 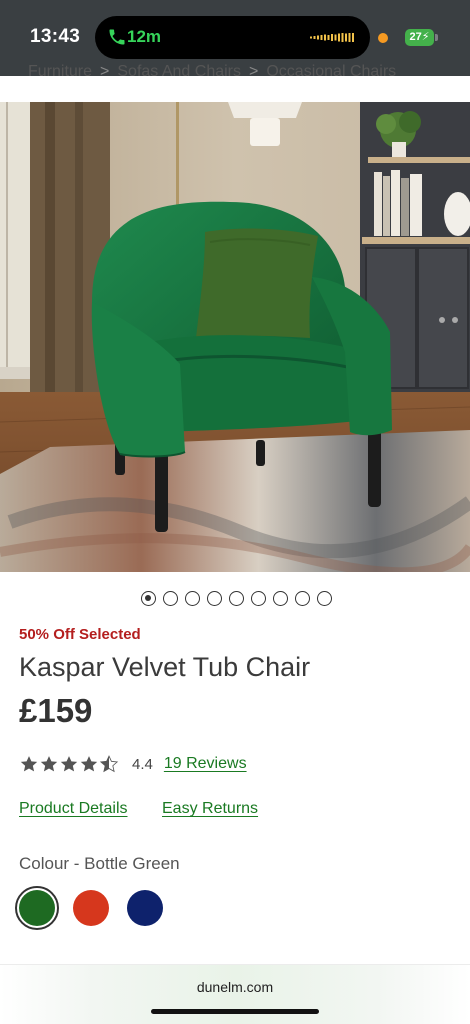 What do you see at coordinates (205, 764) in the screenshot?
I see `reviews-link: 19 Reviews` at bounding box center [205, 764].